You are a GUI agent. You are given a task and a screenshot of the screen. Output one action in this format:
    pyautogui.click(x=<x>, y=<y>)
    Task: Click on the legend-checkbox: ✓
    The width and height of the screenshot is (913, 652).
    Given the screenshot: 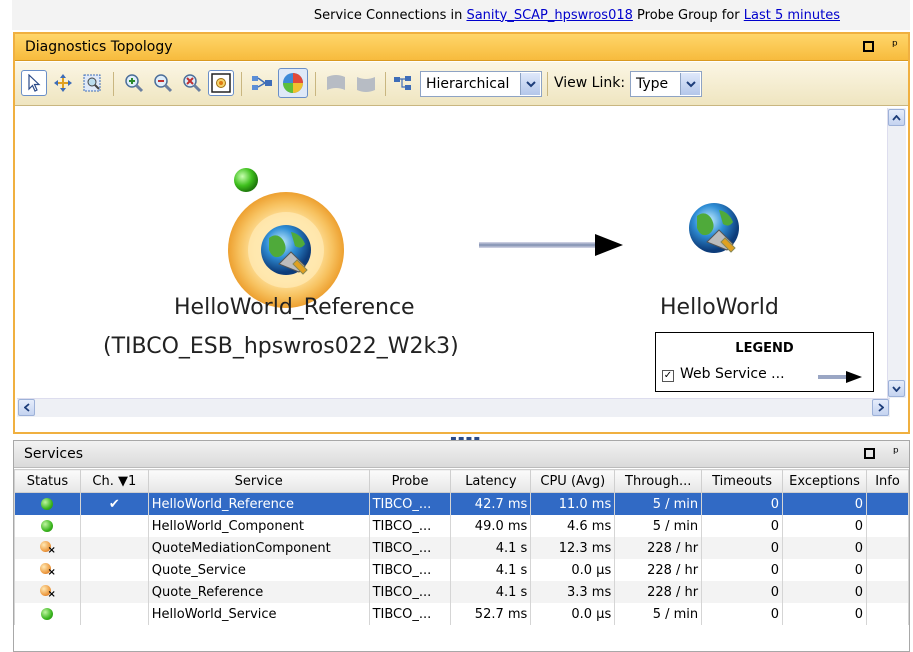 What is the action you would take?
    pyautogui.click(x=668, y=376)
    